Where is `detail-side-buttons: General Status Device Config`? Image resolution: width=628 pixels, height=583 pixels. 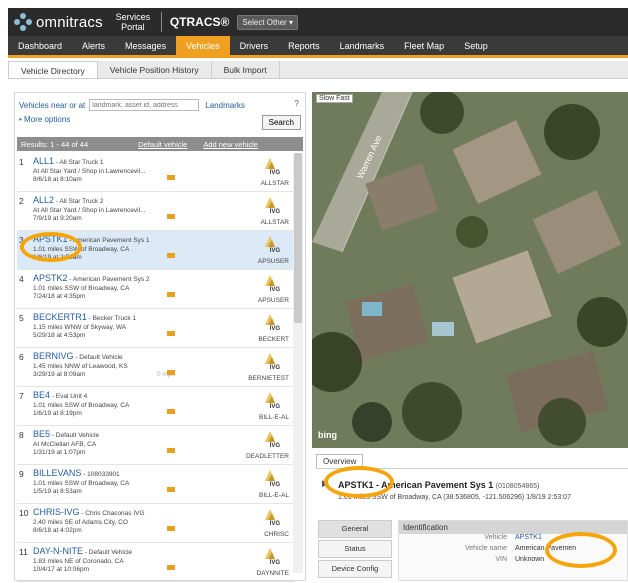
detail-side-buttons: General Status Device Config is located at coordinates (355, 550).